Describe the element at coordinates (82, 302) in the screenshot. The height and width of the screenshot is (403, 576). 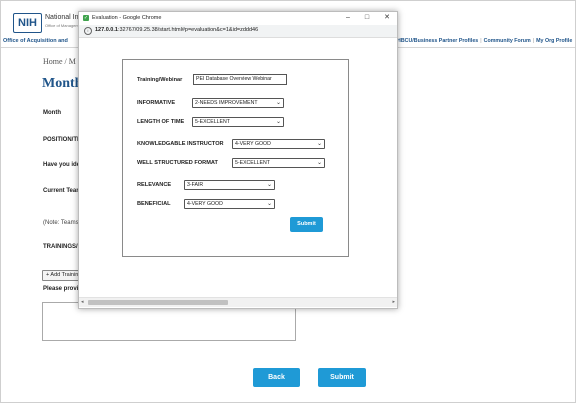
I see `scroll-left-icon: ◂` at that location.